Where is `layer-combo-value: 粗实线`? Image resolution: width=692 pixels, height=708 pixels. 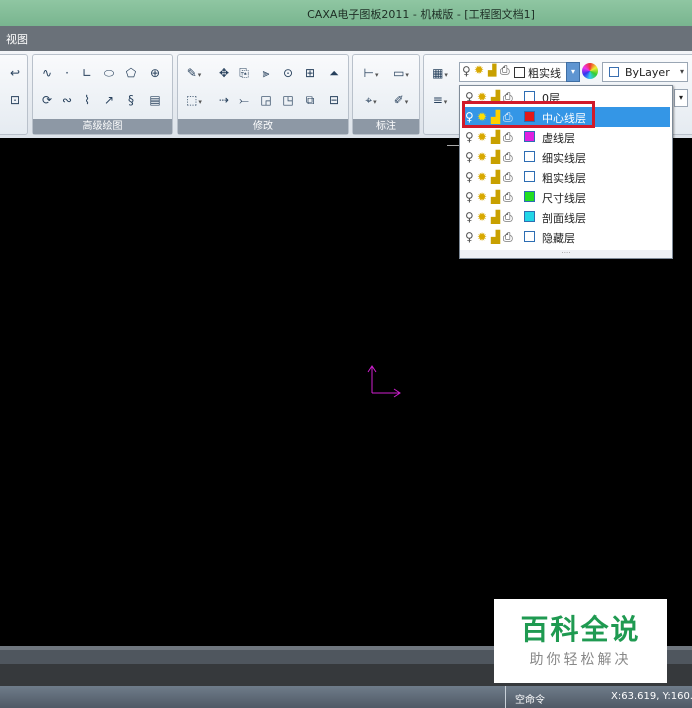 layer-combo-value: 粗实线 is located at coordinates (544, 73).